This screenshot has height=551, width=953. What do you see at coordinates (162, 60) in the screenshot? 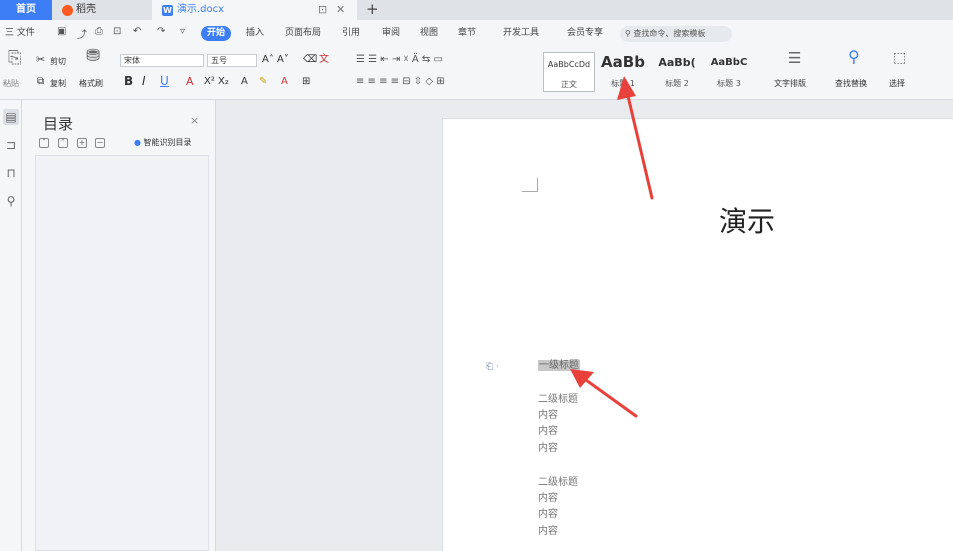
I see `font-name-select: 宋体` at bounding box center [162, 60].